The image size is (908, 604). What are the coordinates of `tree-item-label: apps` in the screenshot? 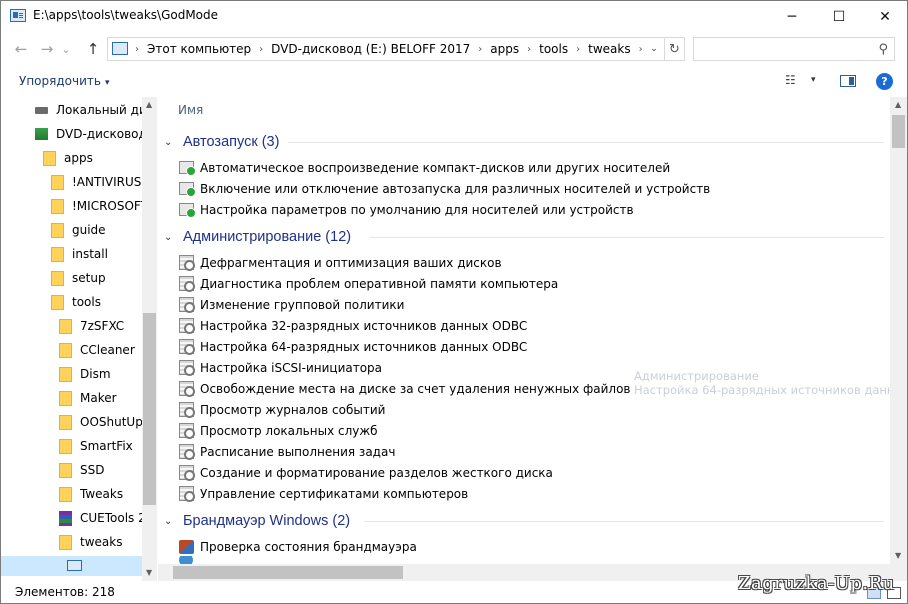 It's located at (78, 158).